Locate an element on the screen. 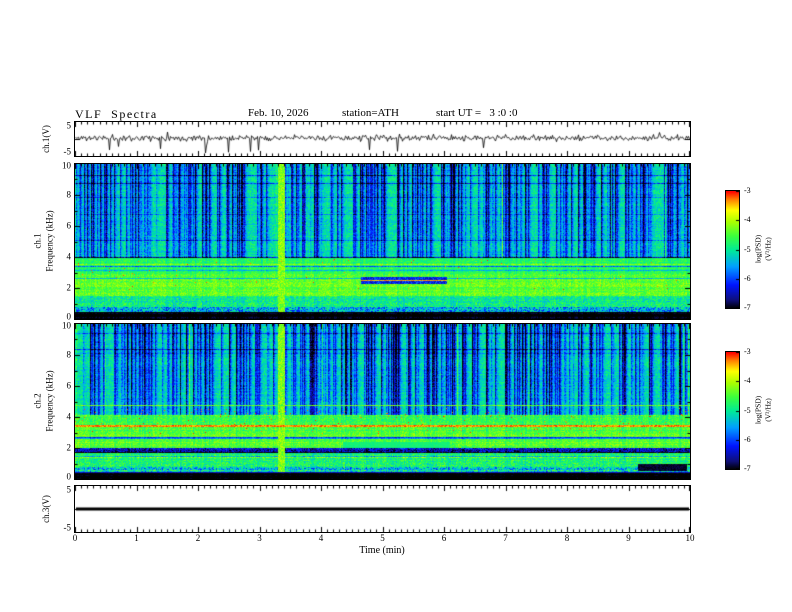 This screenshot has width=792, height=612. plot-date: Feb. 10, 2026 is located at coordinates (278, 113).